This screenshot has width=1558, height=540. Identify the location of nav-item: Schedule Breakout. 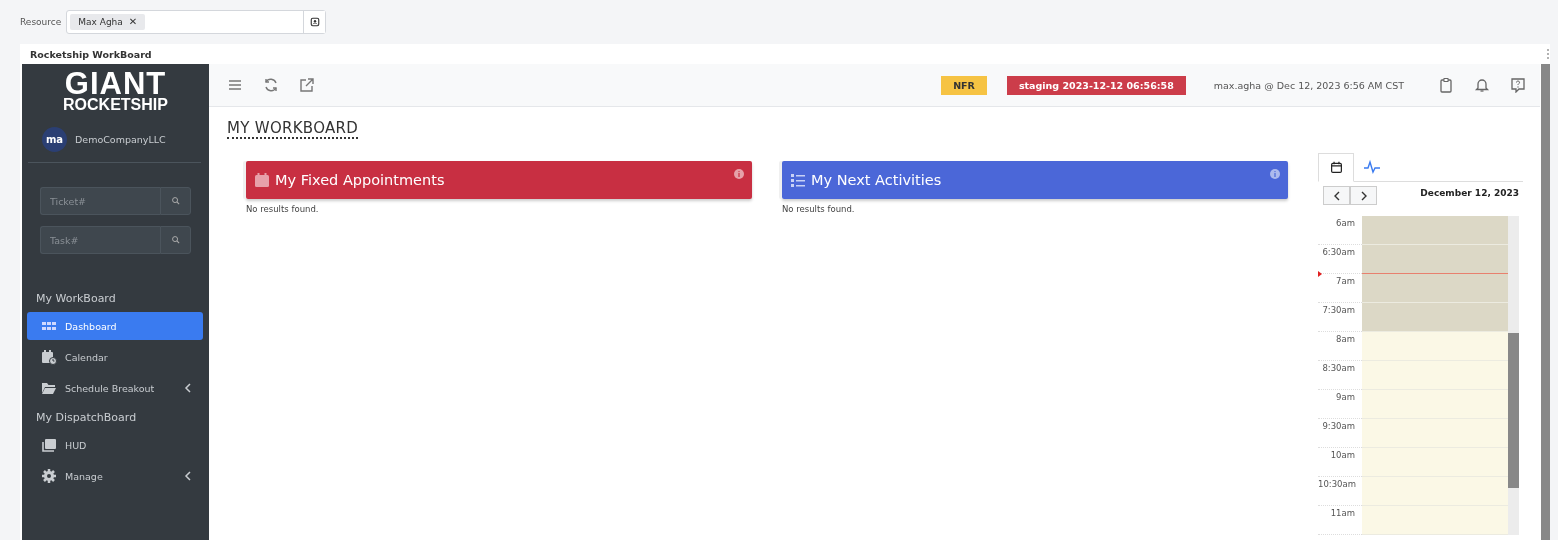
(115, 388).